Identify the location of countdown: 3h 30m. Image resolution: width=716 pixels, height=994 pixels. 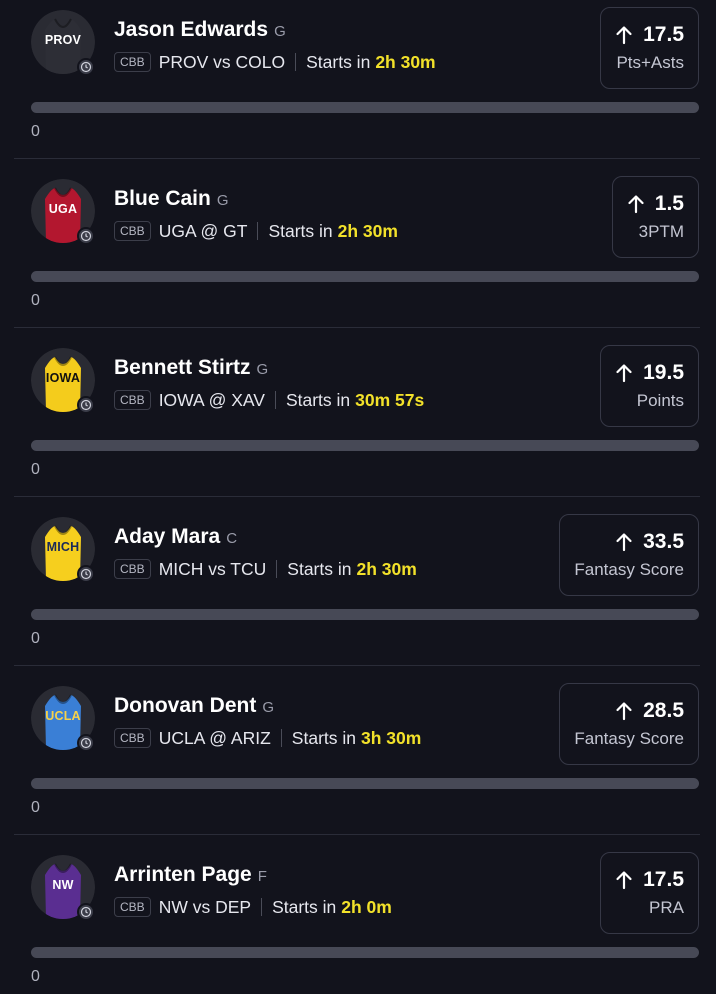
(391, 737).